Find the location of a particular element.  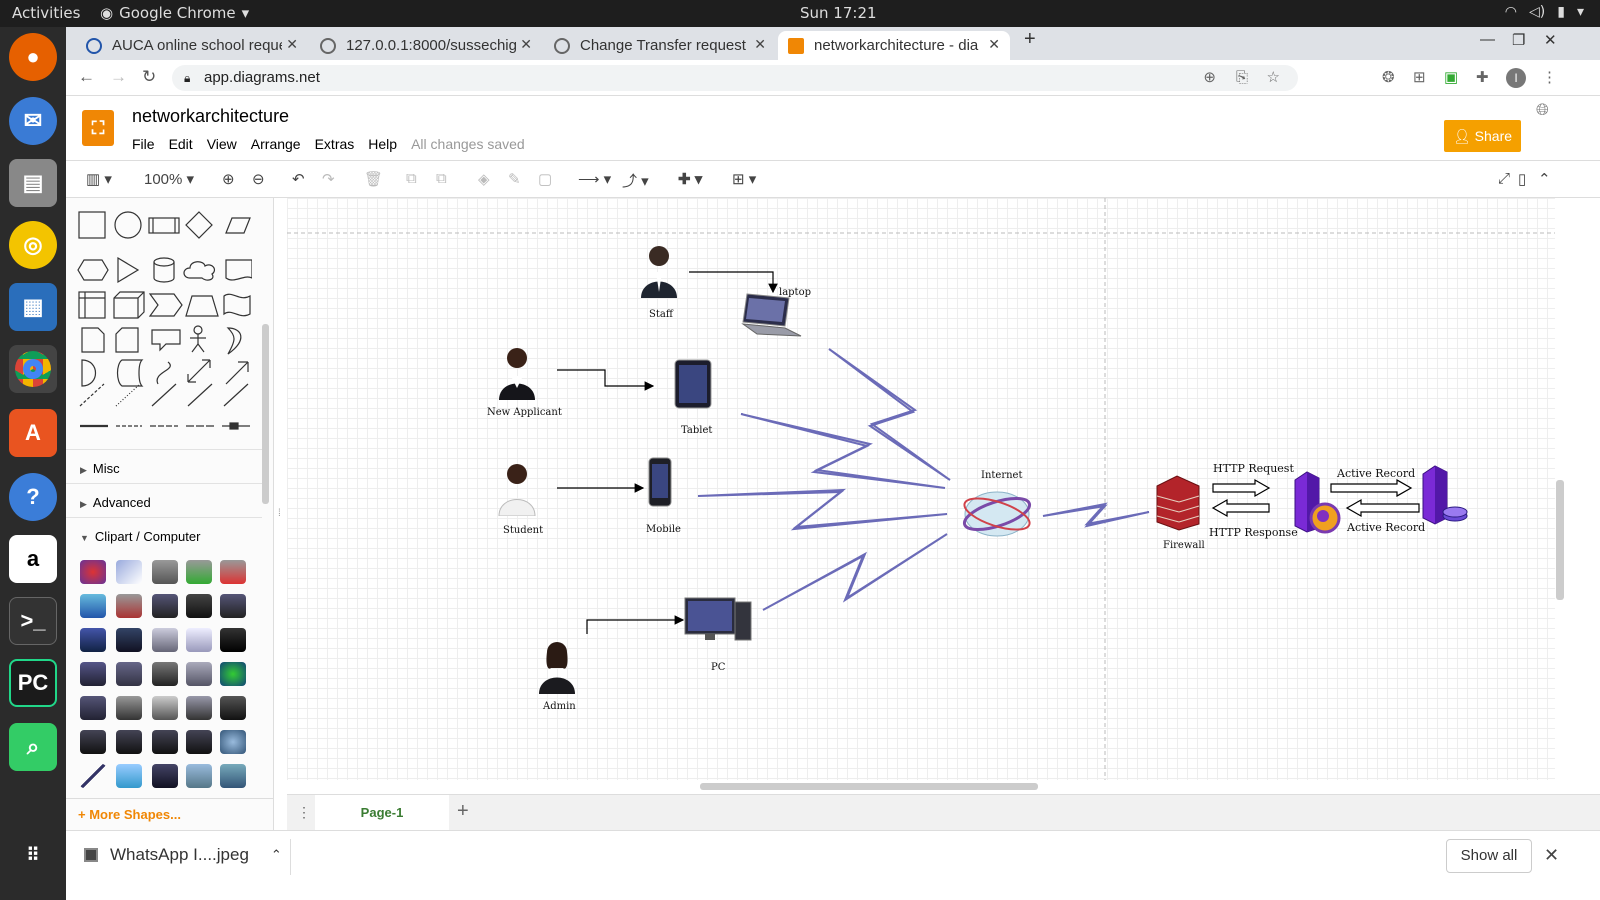

menu-arrange: Arrange is located at coordinates (276, 144).